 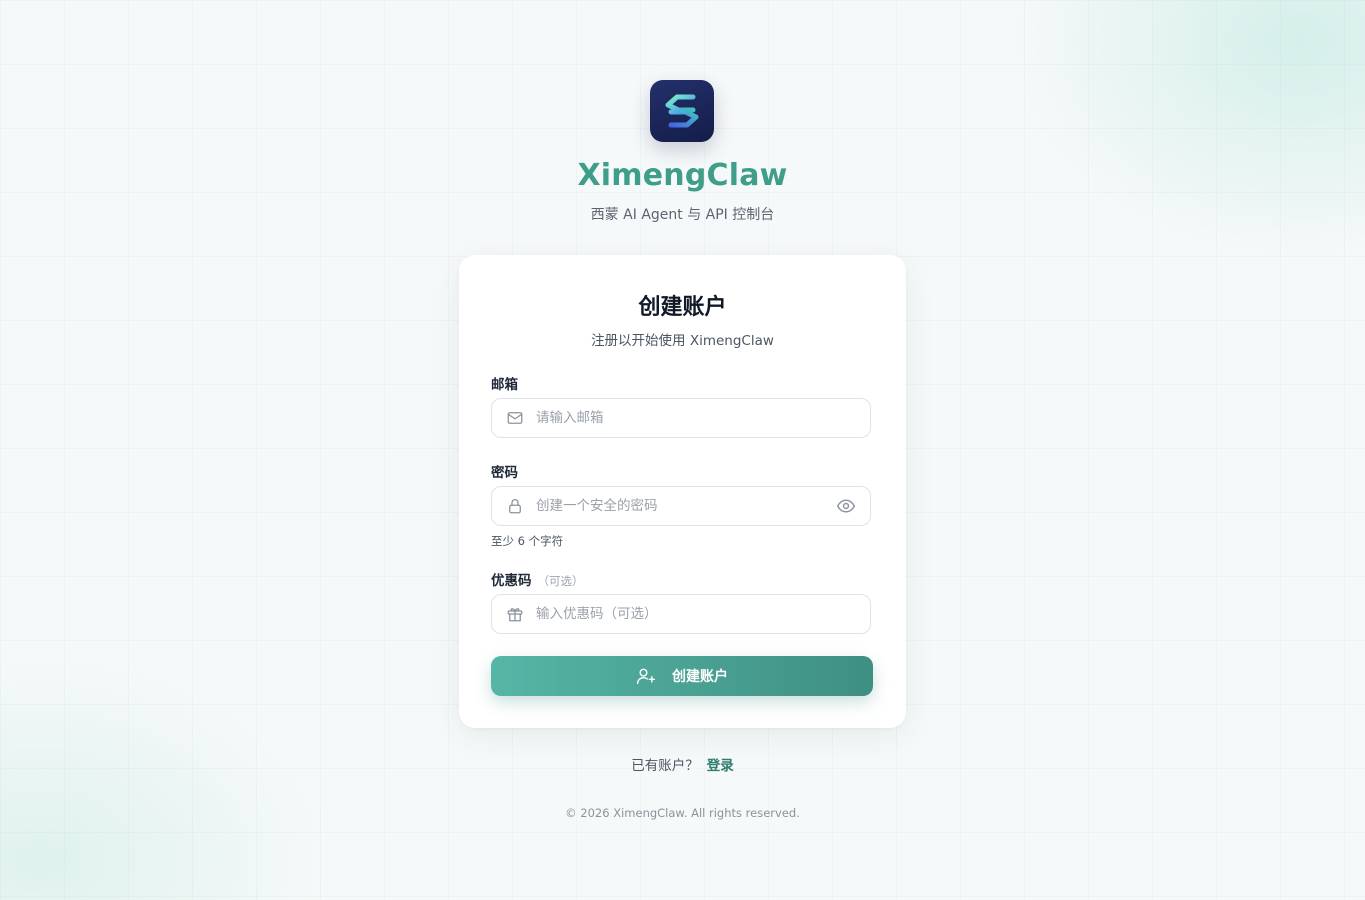 I want to click on stylized-s-logo-icon, so click(x=682, y=111).